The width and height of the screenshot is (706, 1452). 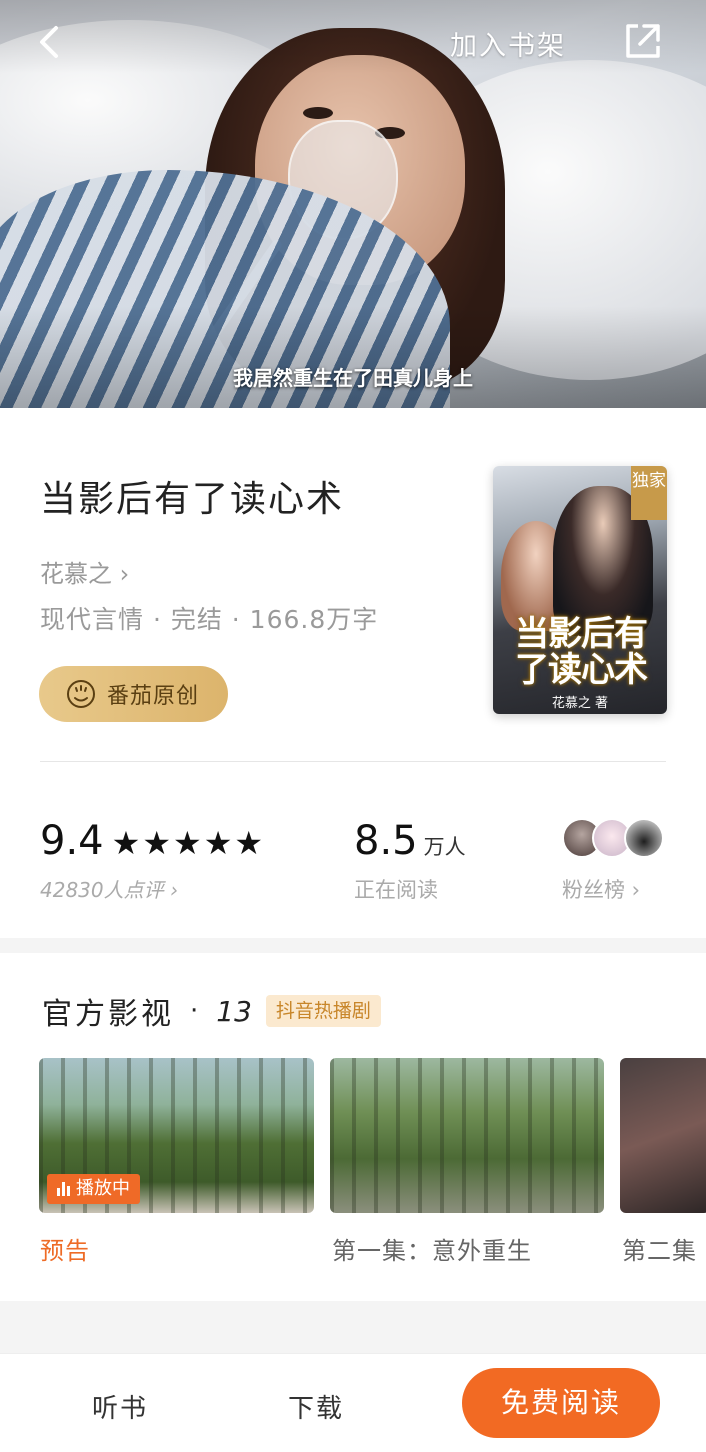 I want to click on download-button: 下载, so click(x=316, y=1406).